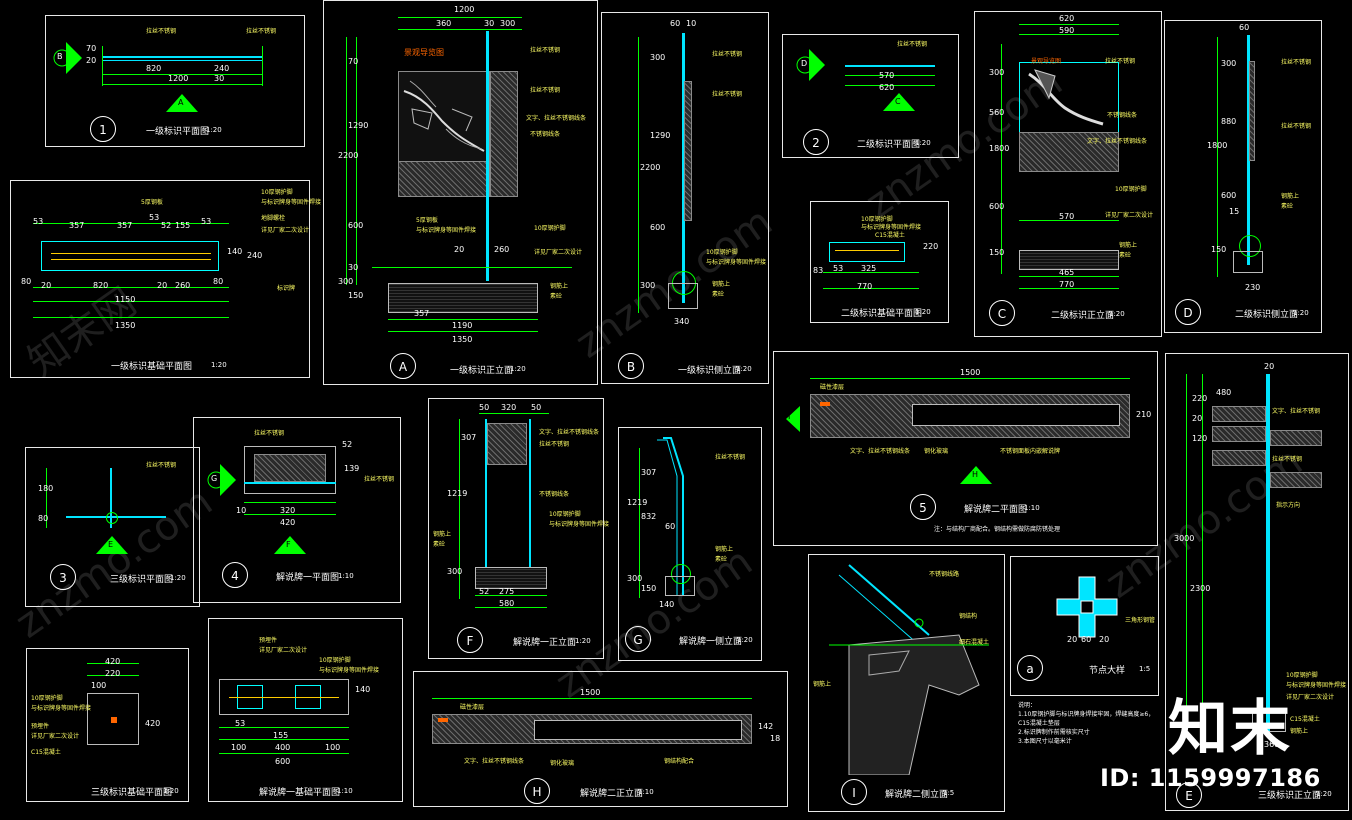  I want to click on annotation: 指示方向, so click(1288, 505).